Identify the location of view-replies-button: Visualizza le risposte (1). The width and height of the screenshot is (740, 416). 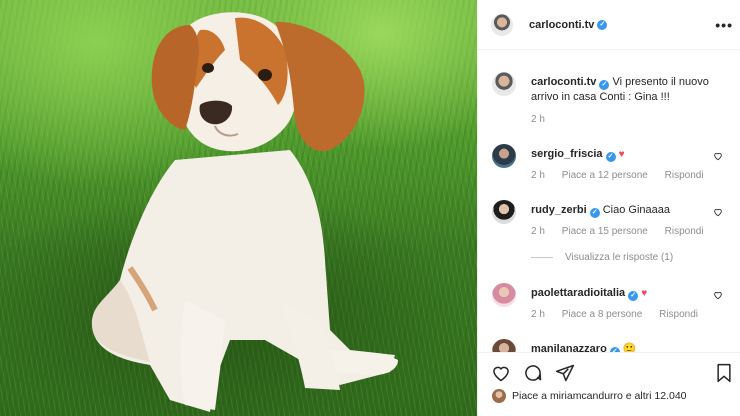
(602, 257).